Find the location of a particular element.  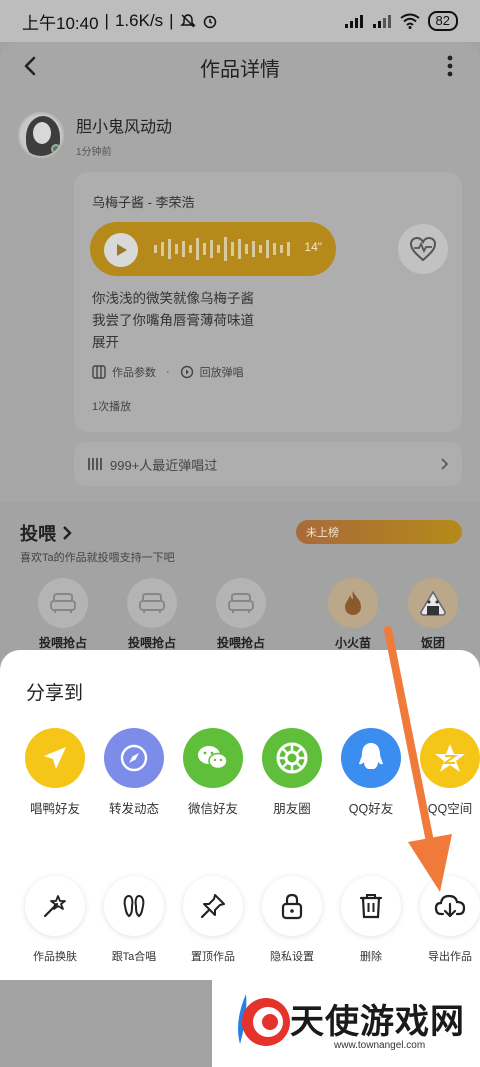

pin-top-button: 置顶作品 is located at coordinates (213, 920).